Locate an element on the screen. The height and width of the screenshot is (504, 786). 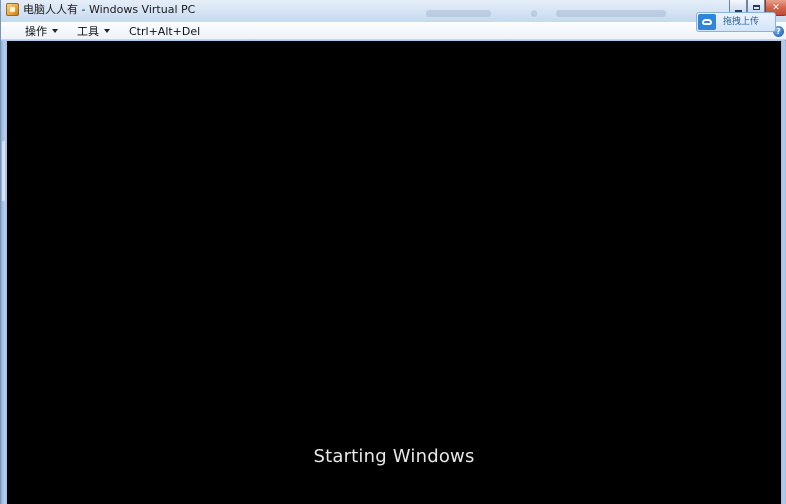
cloud-icon is located at coordinates (707, 22).